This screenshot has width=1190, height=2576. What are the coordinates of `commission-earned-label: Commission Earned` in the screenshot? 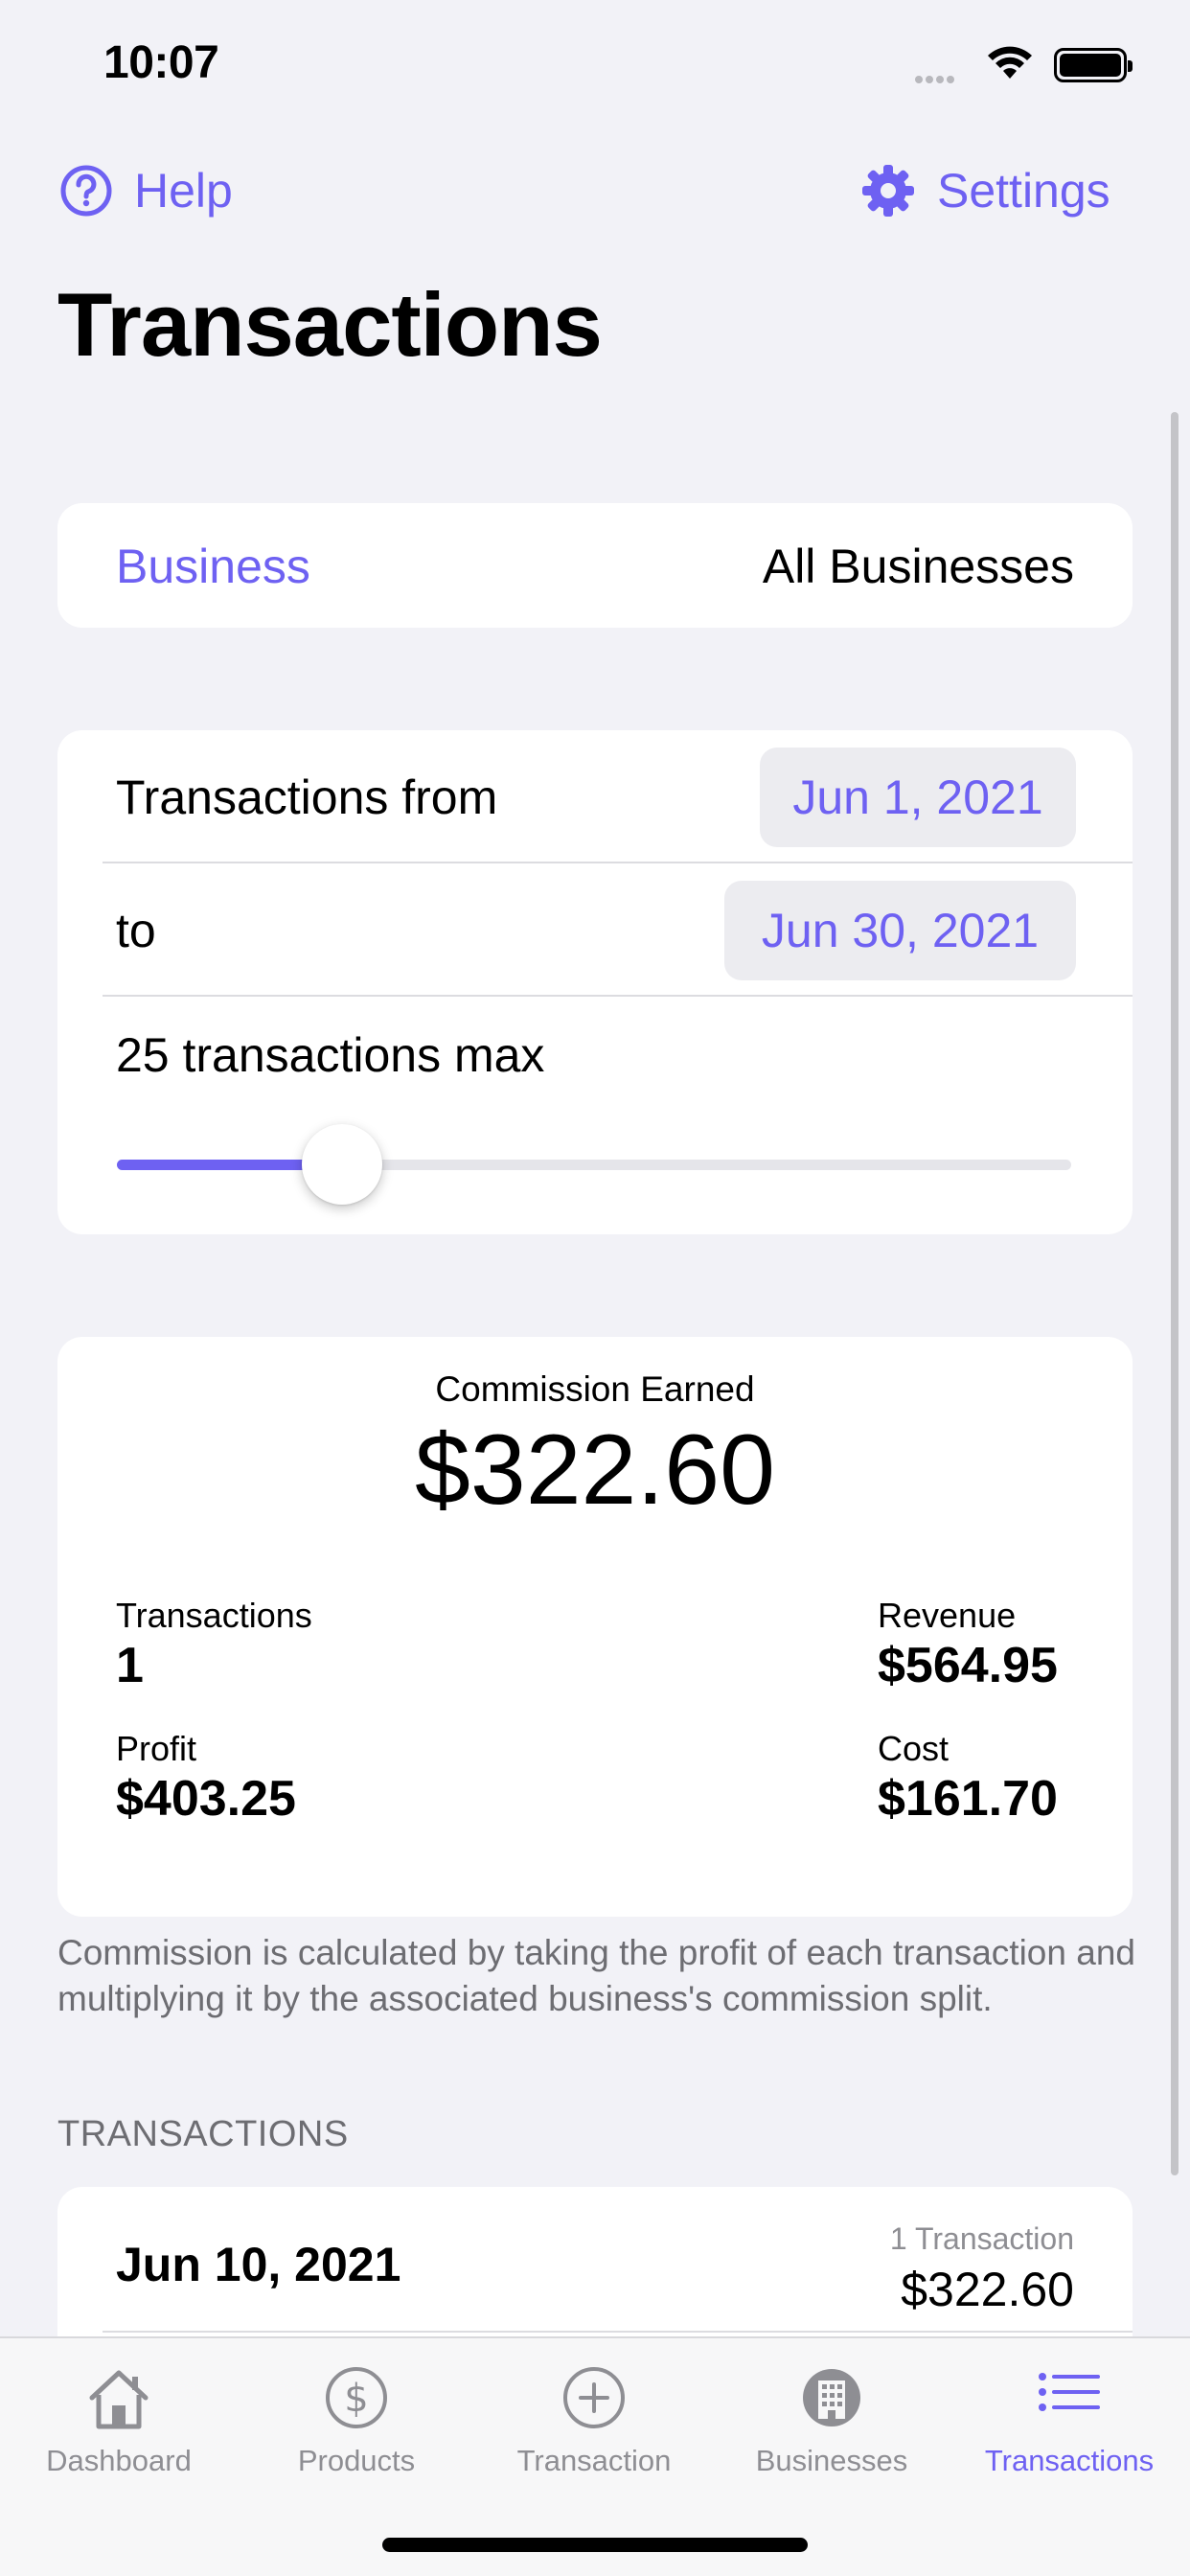 It's located at (595, 1389).